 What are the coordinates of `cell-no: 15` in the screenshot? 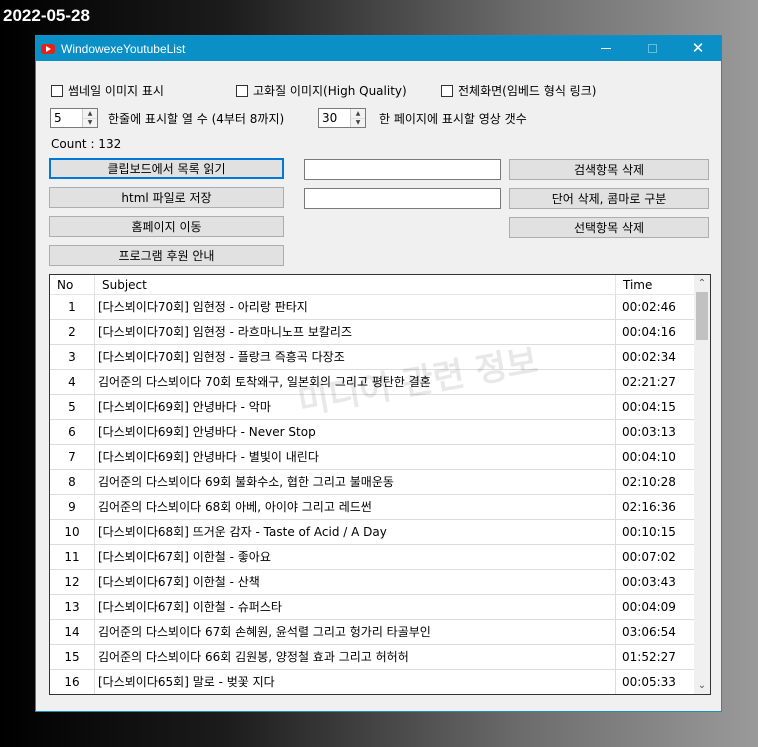 It's located at (72, 657).